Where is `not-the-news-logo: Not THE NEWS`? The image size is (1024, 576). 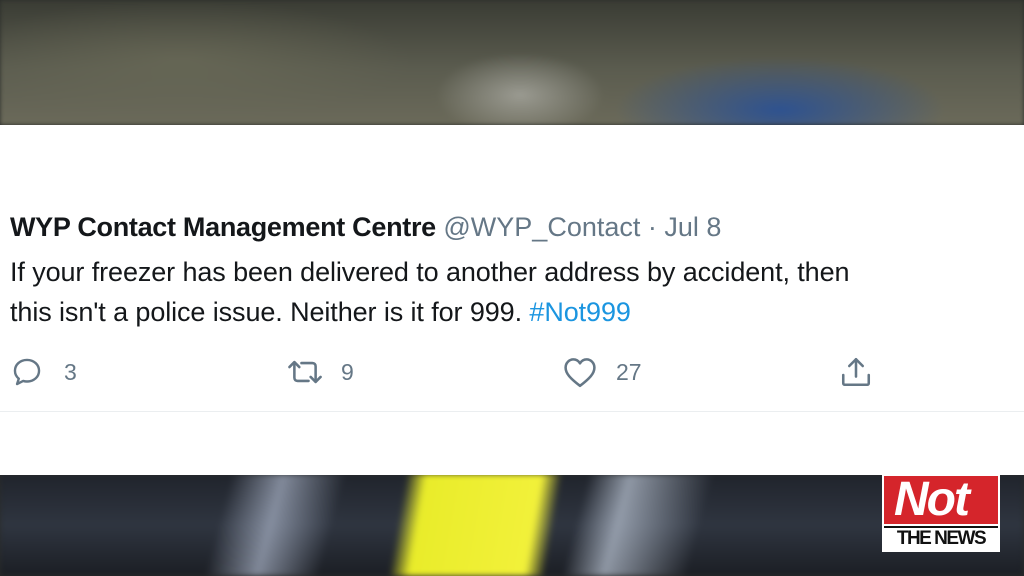 not-the-news-logo: Not THE NEWS is located at coordinates (941, 513).